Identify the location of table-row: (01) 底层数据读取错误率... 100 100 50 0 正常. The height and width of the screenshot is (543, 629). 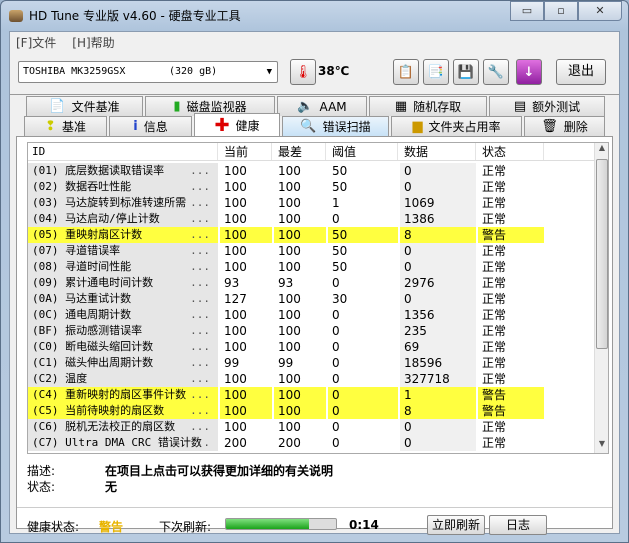
(311, 171).